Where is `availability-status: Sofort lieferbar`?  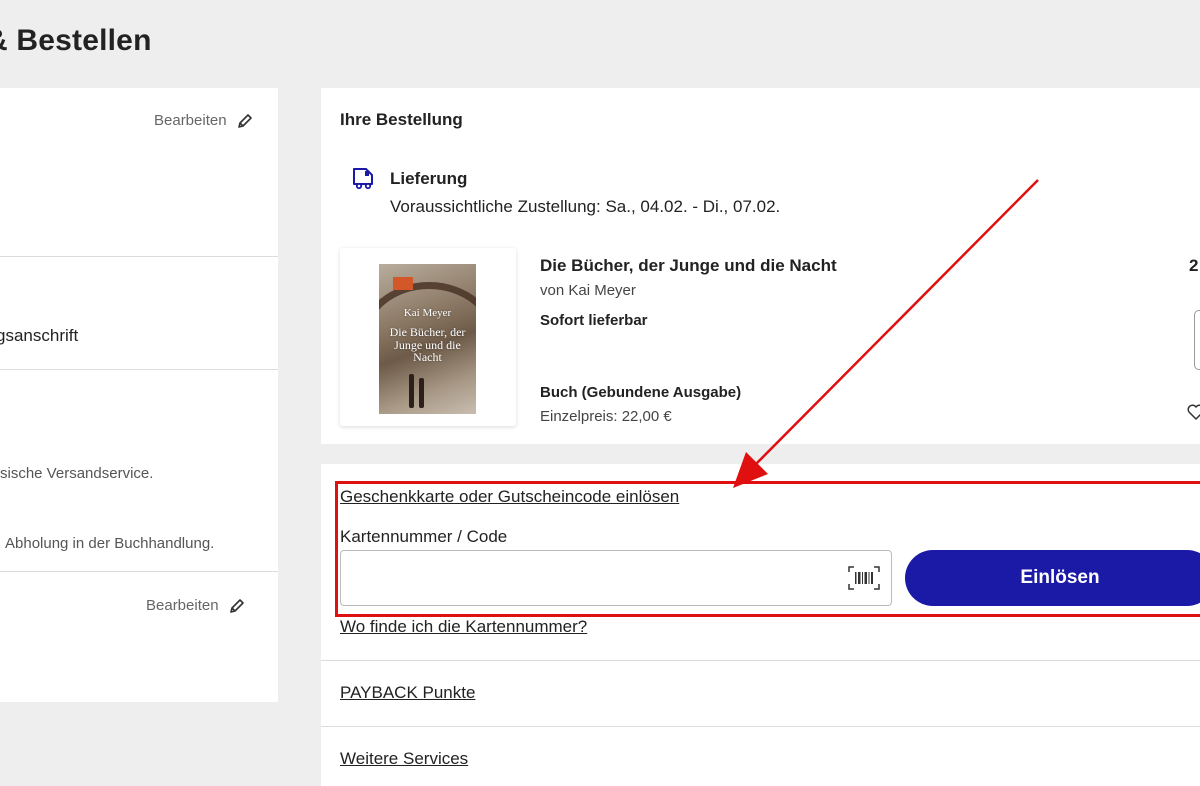
availability-status: Sofort lieferbar is located at coordinates (594, 320).